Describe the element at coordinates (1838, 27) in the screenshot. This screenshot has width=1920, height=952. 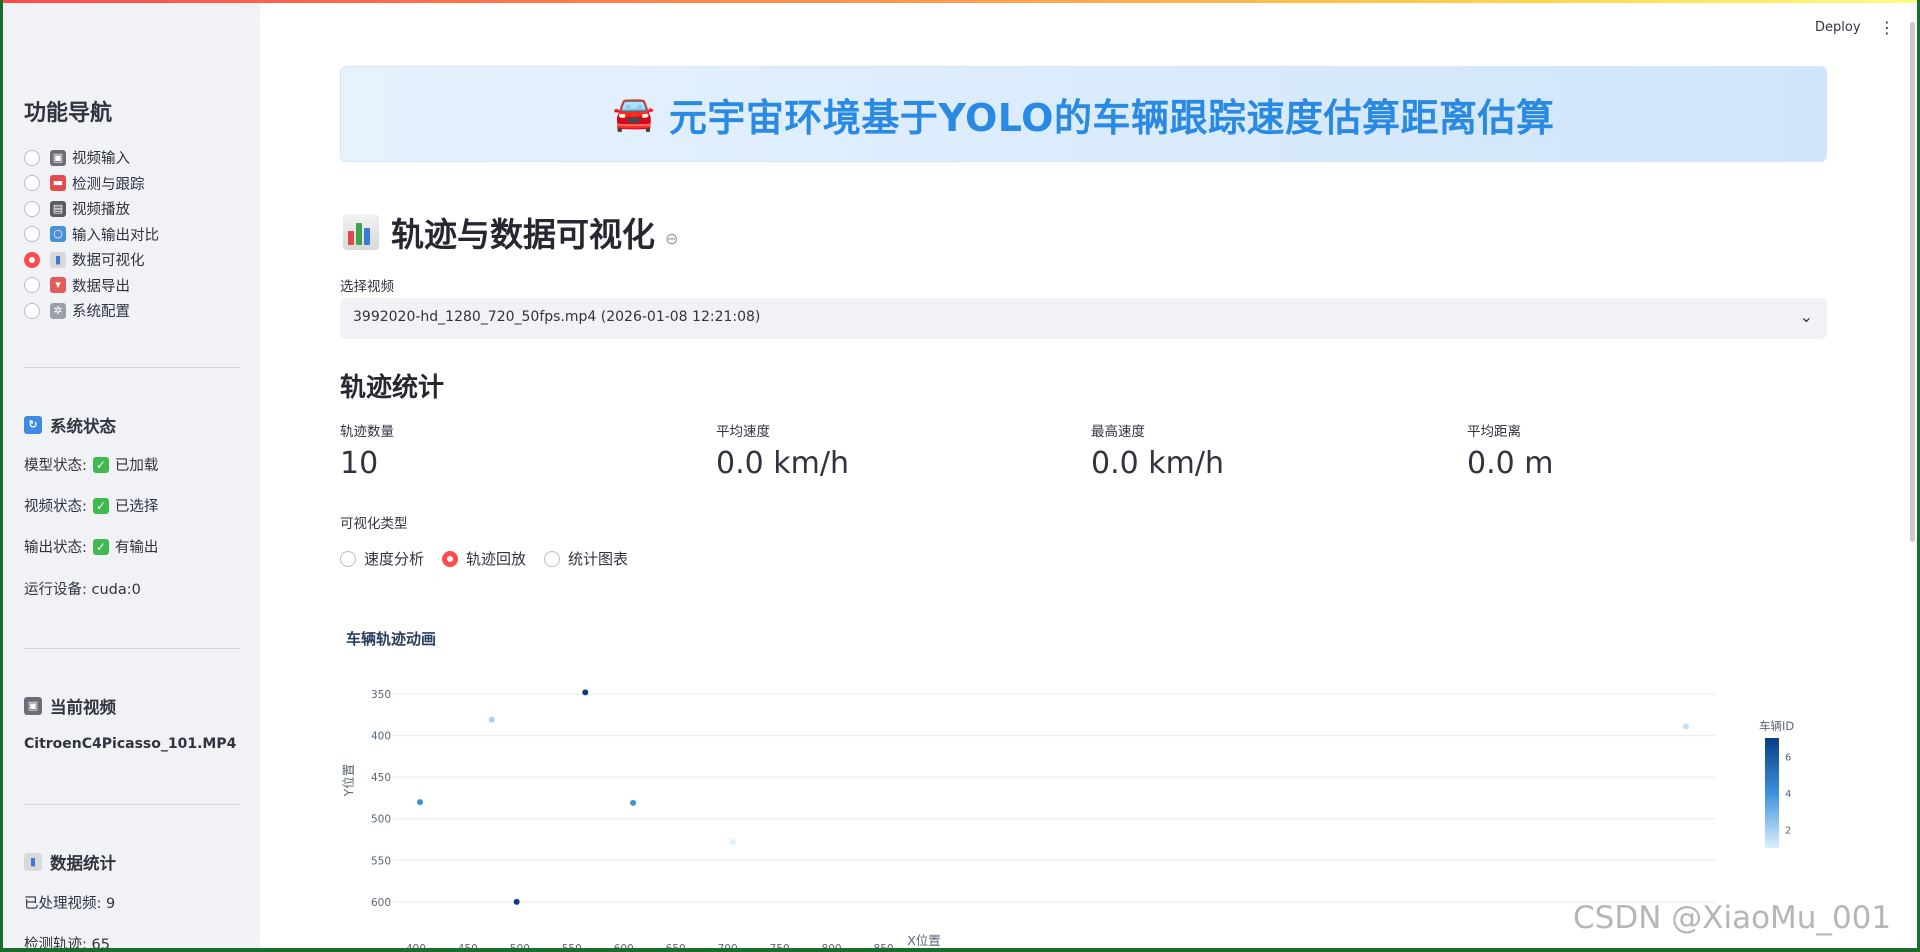
I see `deploy-button: Deploy` at that location.